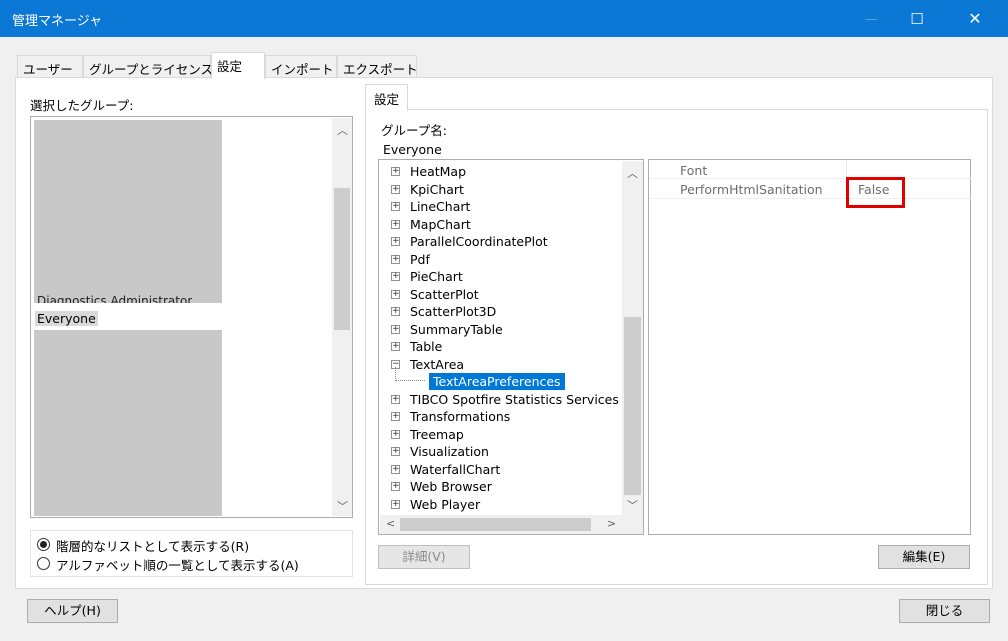 This screenshot has width=1008, height=641. Describe the element at coordinates (152, 545) in the screenshot. I see `radio-hierarchical-label: 階層的なリストとして表示する(R)` at that location.